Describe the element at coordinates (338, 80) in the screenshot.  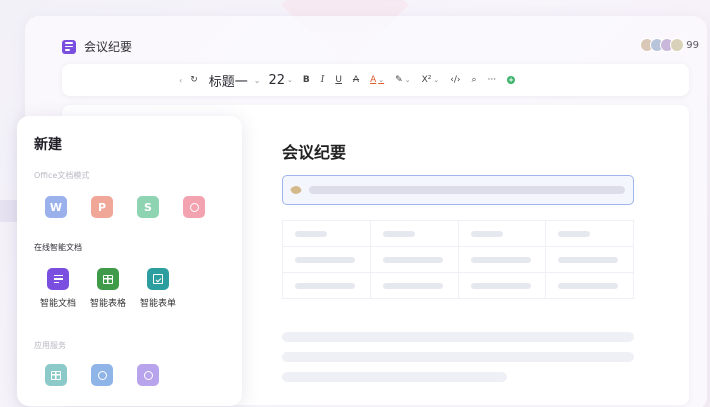
I see `underline-button: U` at that location.